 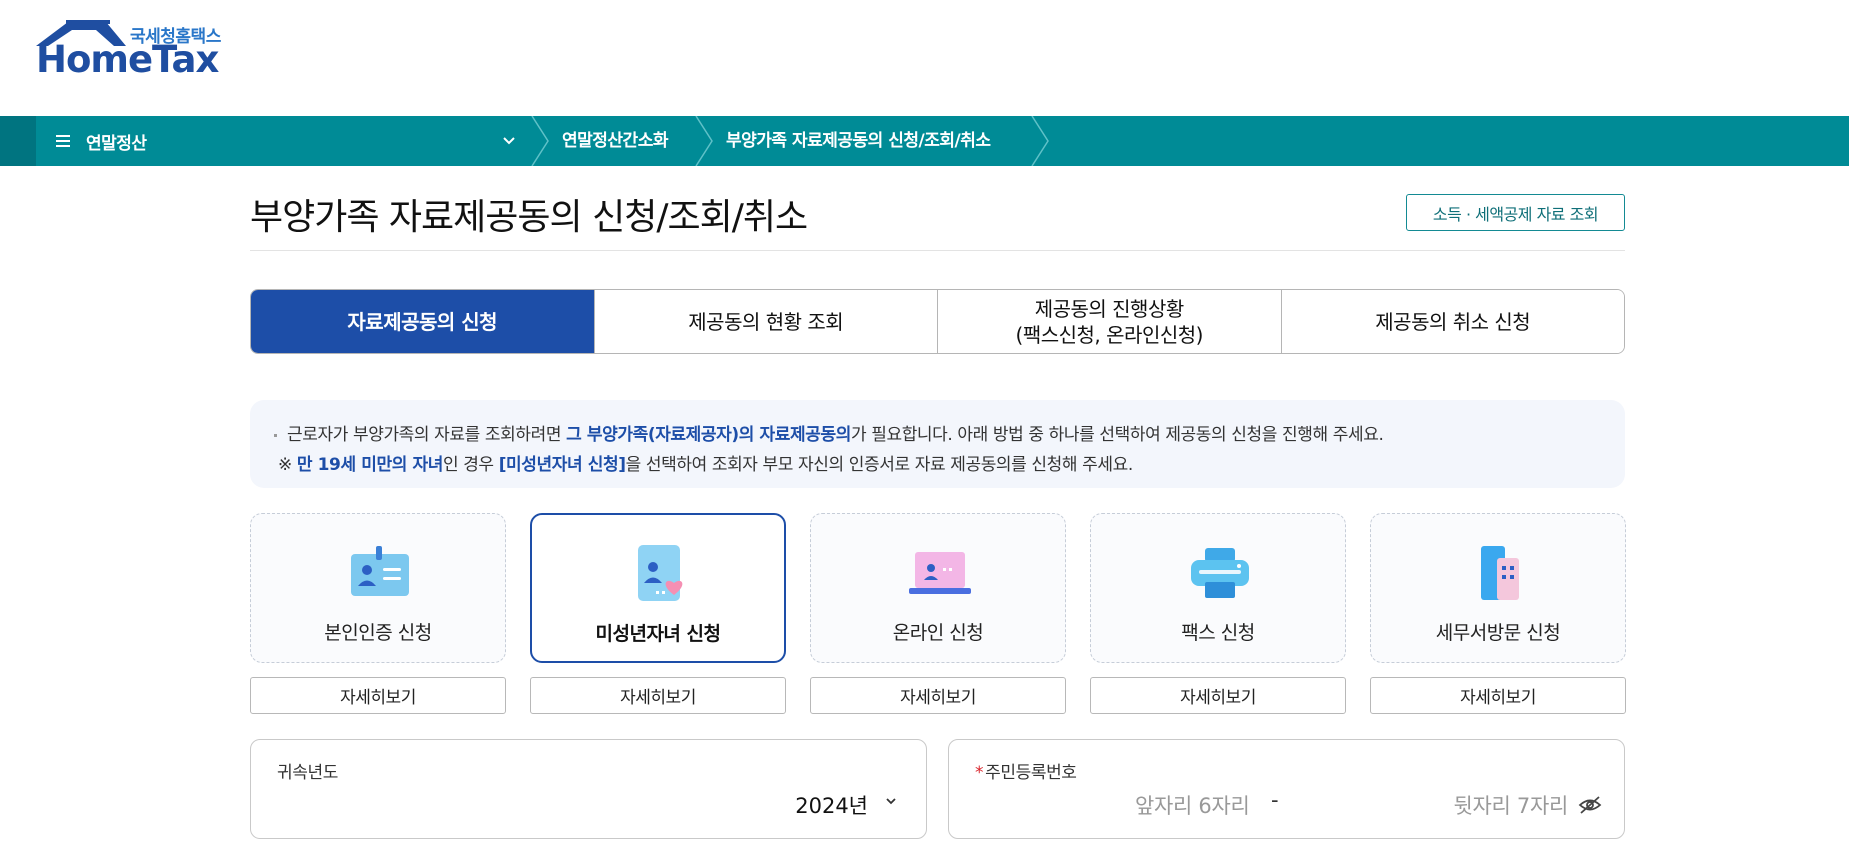 What do you see at coordinates (378, 633) in the screenshot?
I see `method-label: 본인인증 신청` at bounding box center [378, 633].